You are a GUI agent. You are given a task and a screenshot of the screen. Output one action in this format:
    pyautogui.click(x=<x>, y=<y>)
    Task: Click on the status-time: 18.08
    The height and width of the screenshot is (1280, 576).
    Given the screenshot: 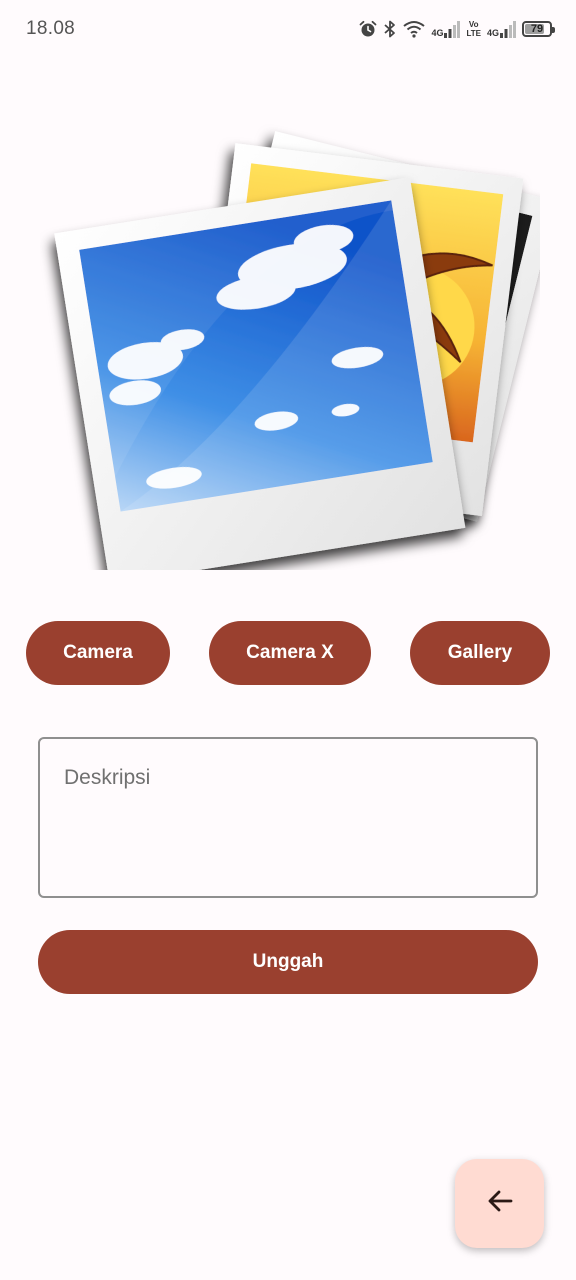 What is the action you would take?
    pyautogui.click(x=51, y=28)
    